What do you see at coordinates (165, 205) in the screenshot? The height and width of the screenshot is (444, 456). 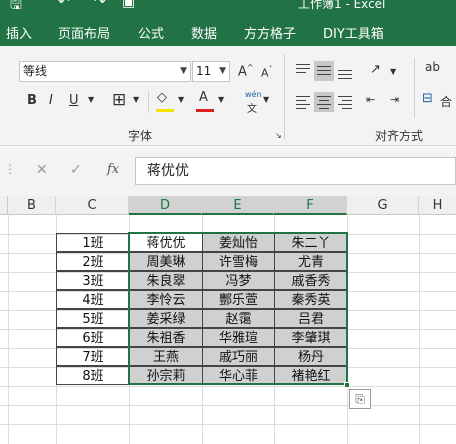 I see `column-header-d: D` at bounding box center [165, 205].